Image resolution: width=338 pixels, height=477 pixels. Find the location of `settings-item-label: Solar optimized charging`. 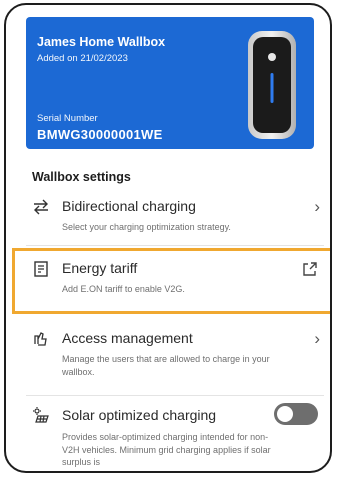

settings-item-label: Solar optimized charging is located at coordinates (139, 415).